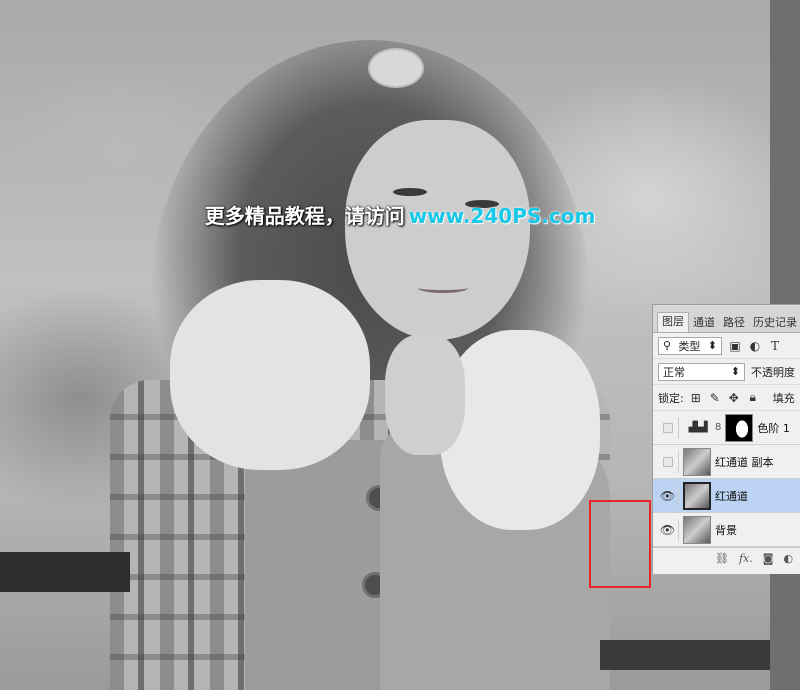  Describe the element at coordinates (65, 572) in the screenshot. I see `bench-left` at that location.